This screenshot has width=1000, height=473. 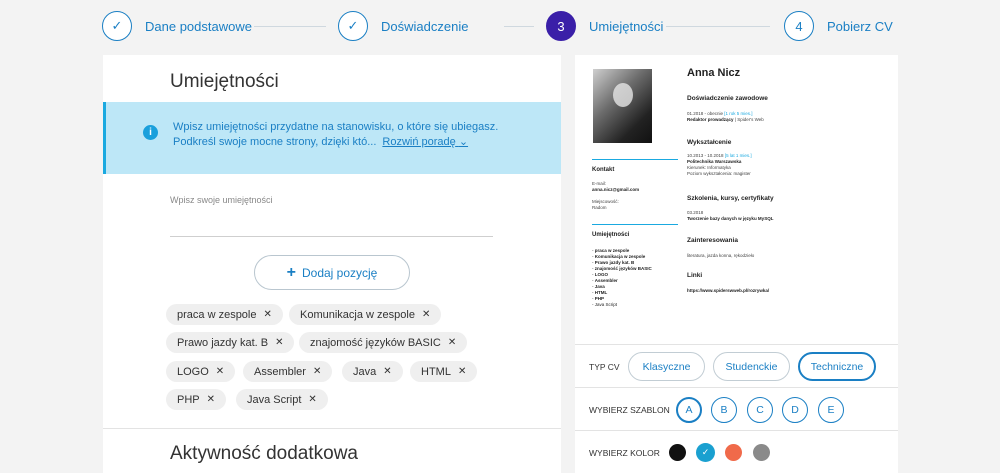 I want to click on section-title: Umiejętności, so click(x=224, y=81).